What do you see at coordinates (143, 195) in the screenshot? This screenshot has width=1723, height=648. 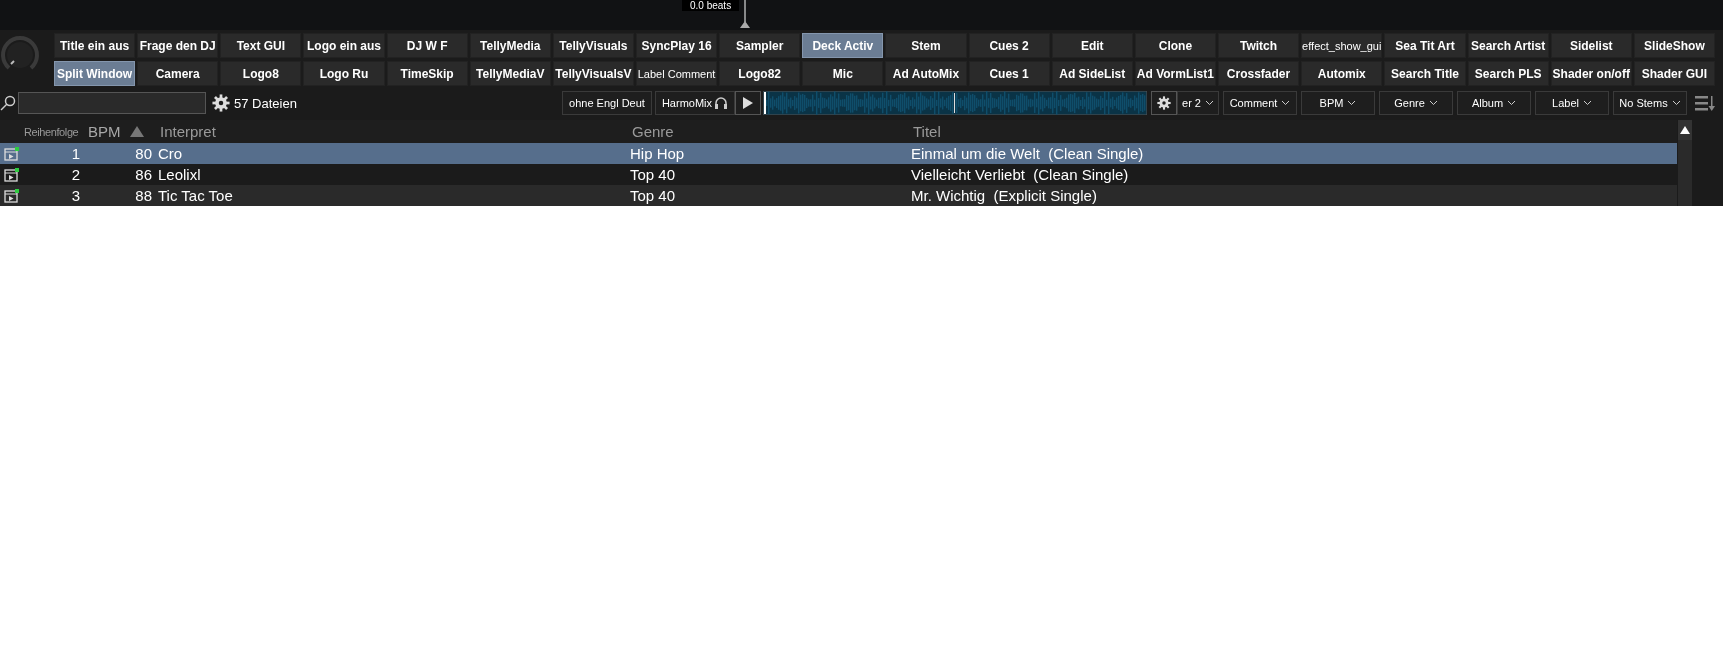 I see `table-cell-text: 88` at bounding box center [143, 195].